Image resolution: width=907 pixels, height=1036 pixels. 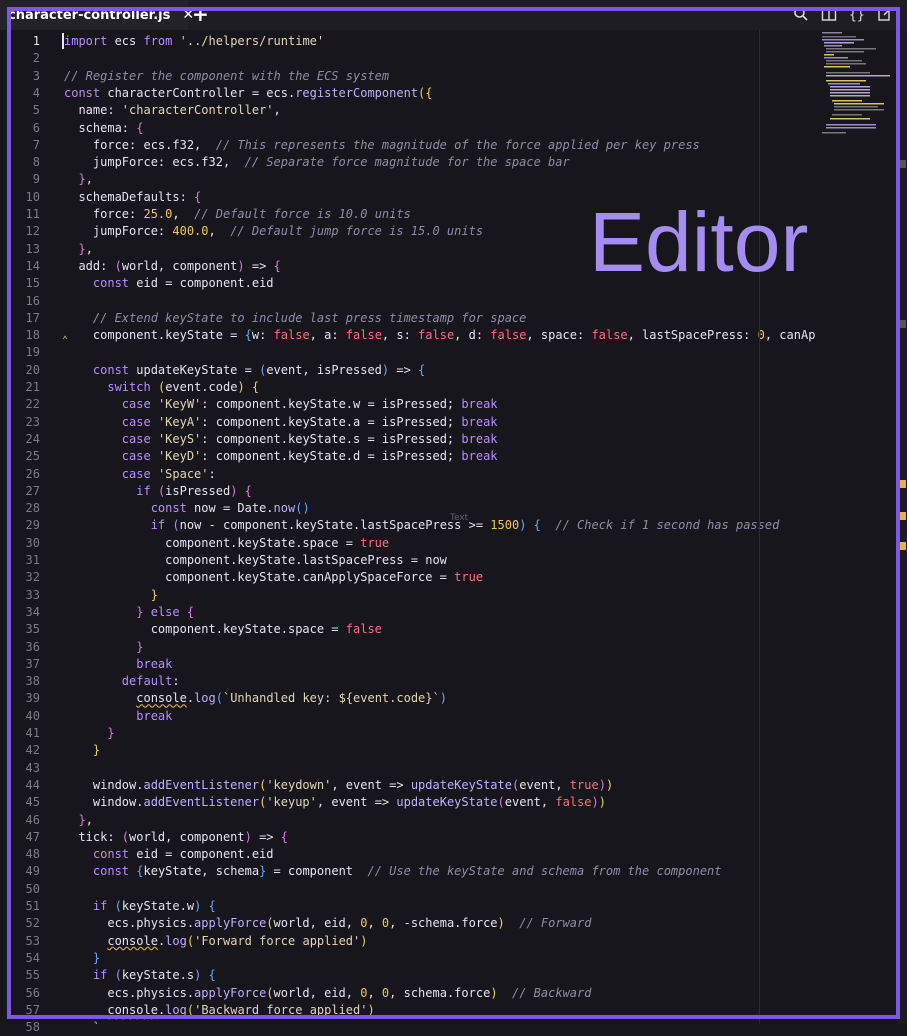 I want to click on line-number: 11, so click(x=32, y=214).